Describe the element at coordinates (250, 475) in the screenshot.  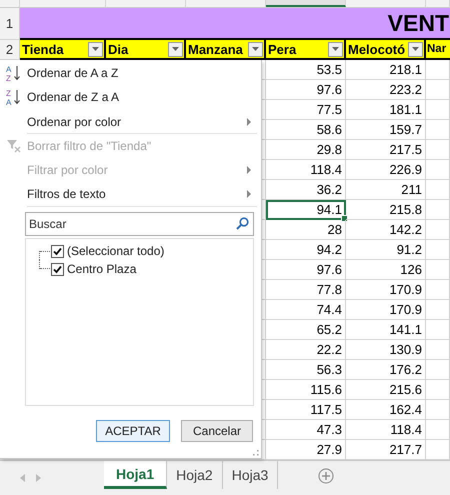
I see `sheet-tab: Hoja3` at that location.